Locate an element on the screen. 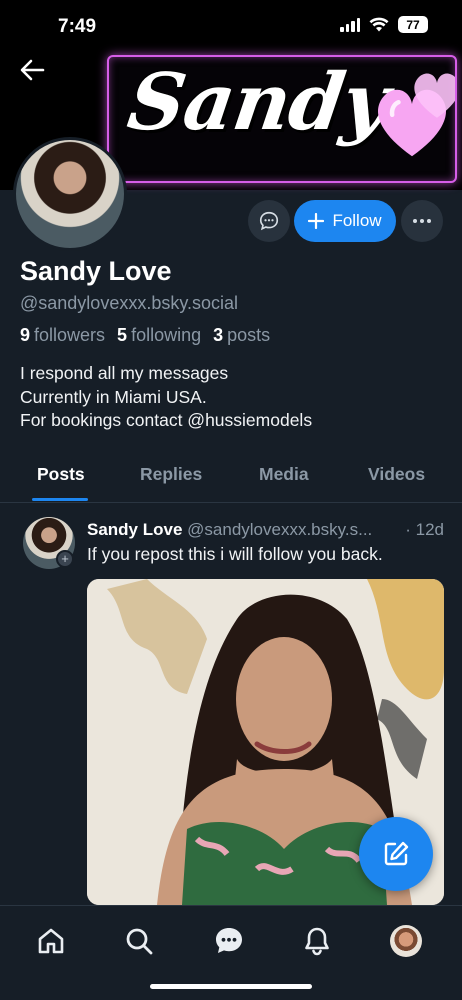 The width and height of the screenshot is (462, 1000). avatar is located at coordinates (406, 941).